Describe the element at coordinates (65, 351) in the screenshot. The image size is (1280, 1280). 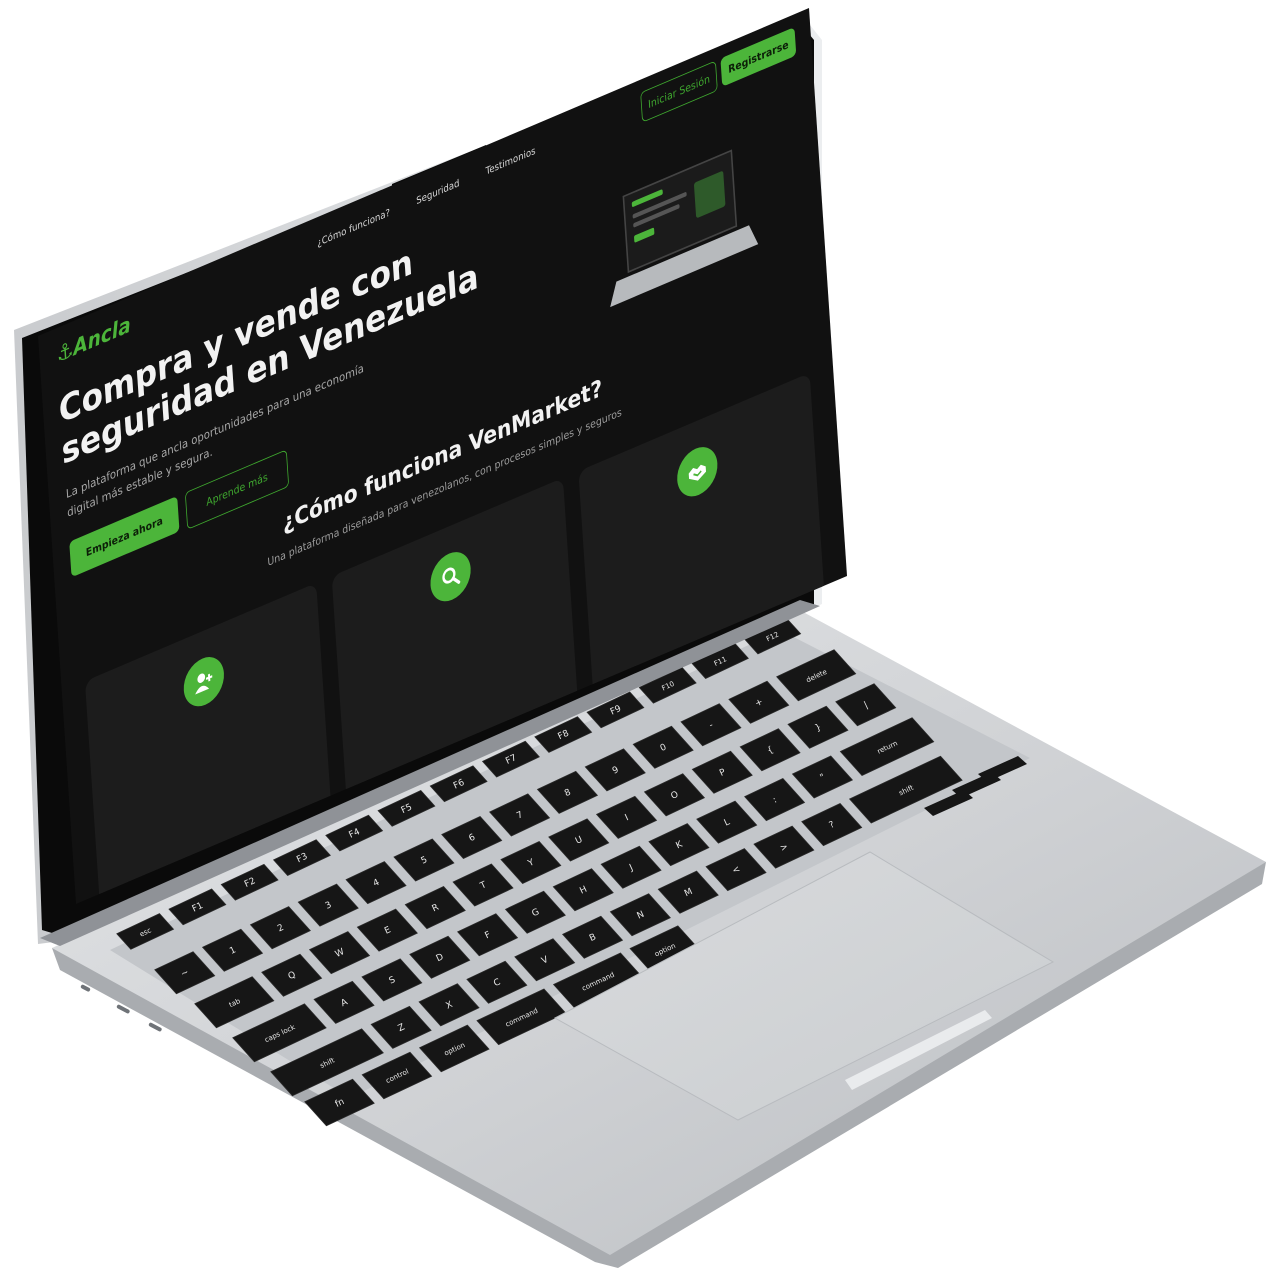
I see `anchor-icon: ⚓` at that location.